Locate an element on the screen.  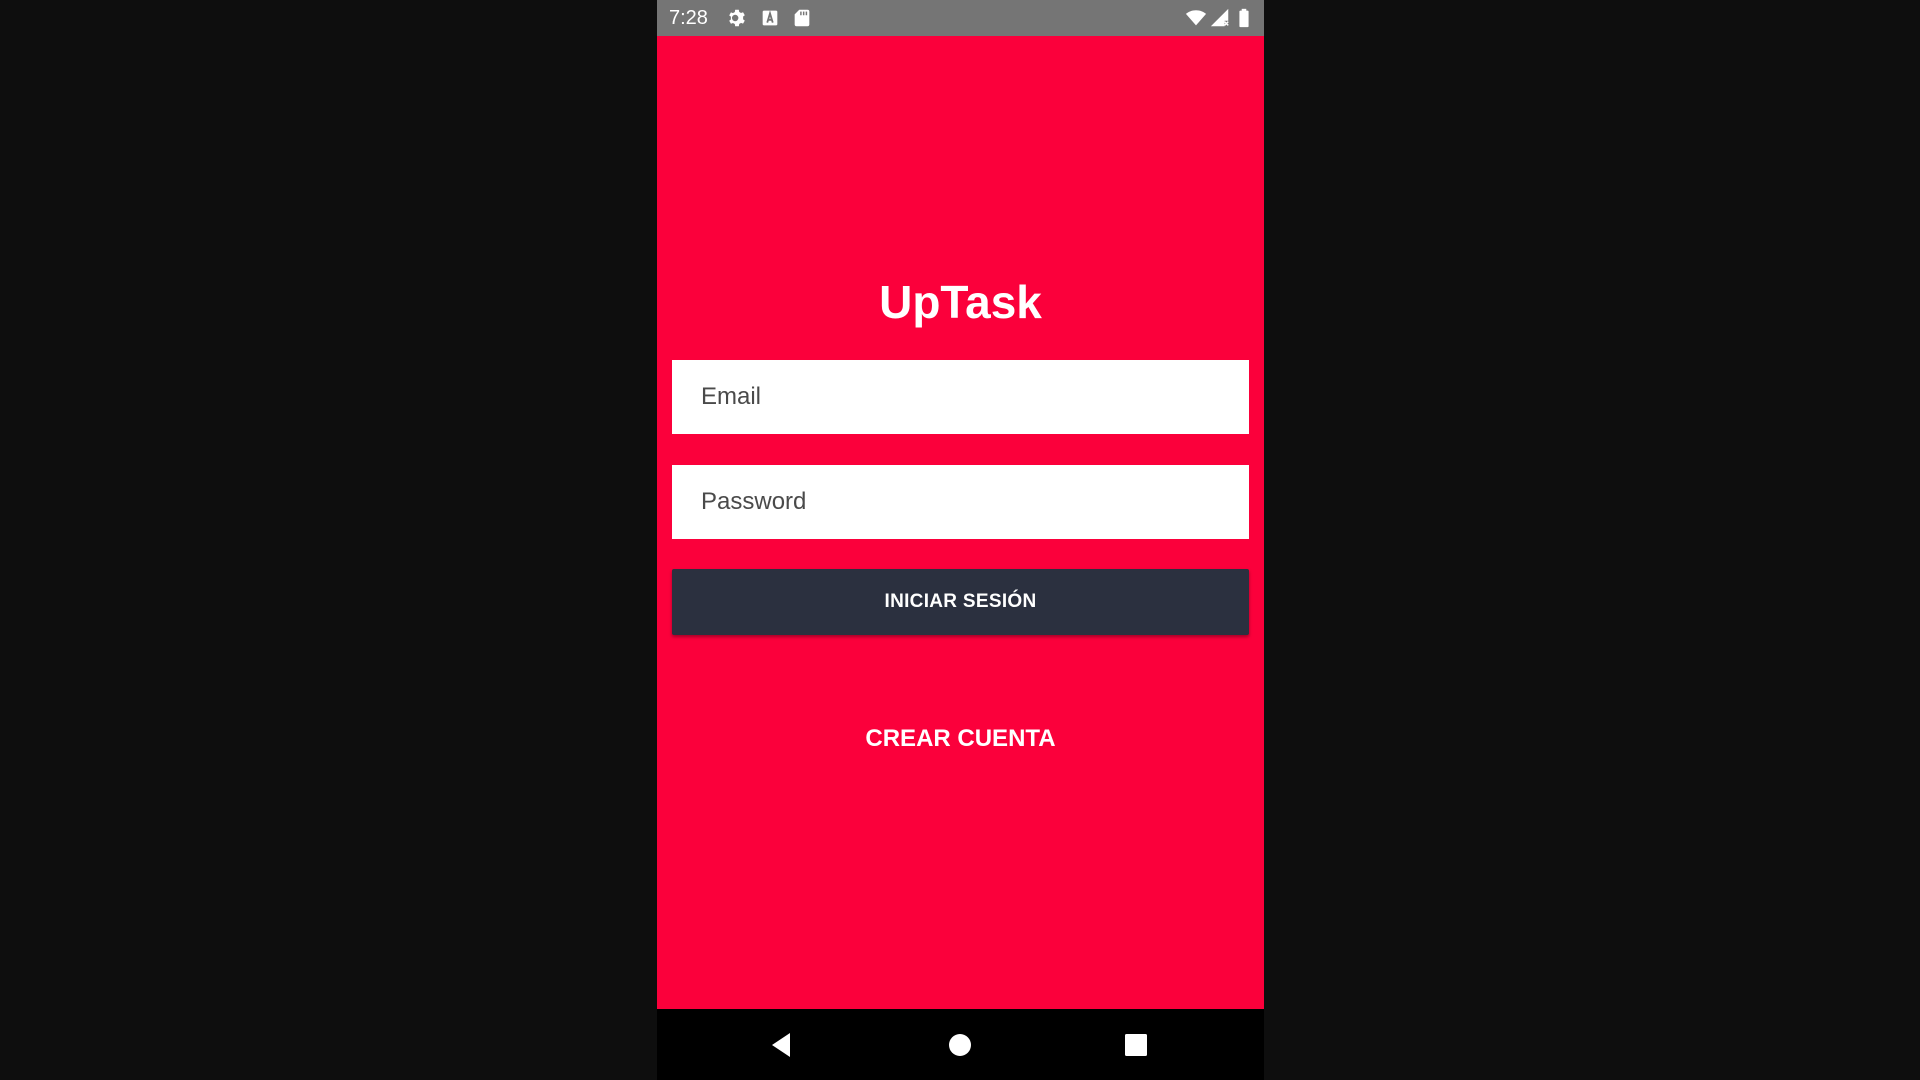
home-icon is located at coordinates (960, 1045).